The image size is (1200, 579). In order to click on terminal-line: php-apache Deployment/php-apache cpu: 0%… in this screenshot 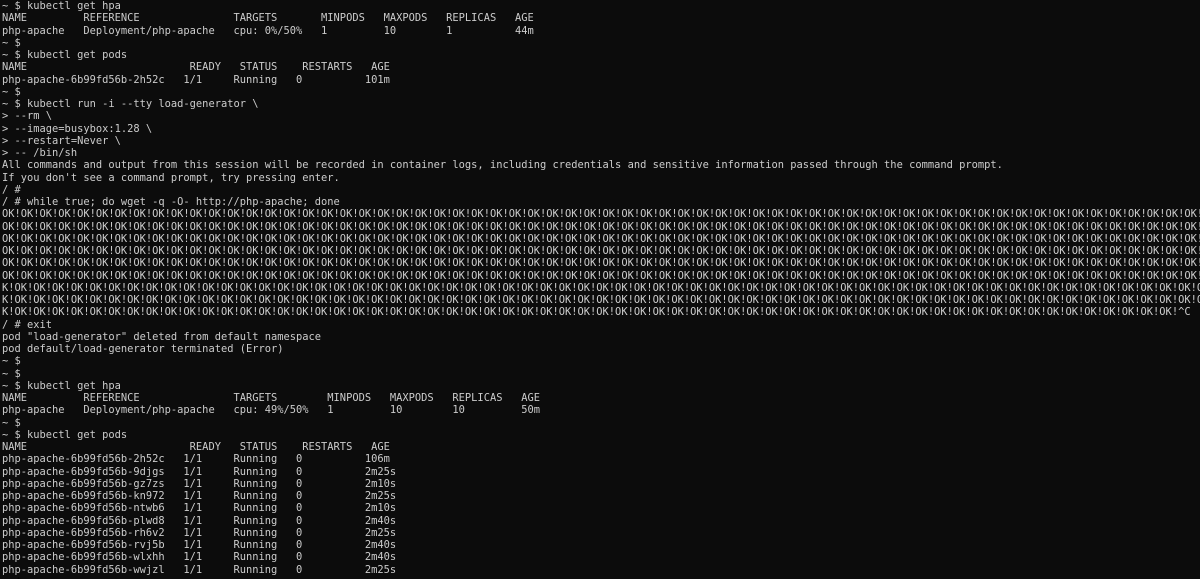, I will do `click(268, 30)`.